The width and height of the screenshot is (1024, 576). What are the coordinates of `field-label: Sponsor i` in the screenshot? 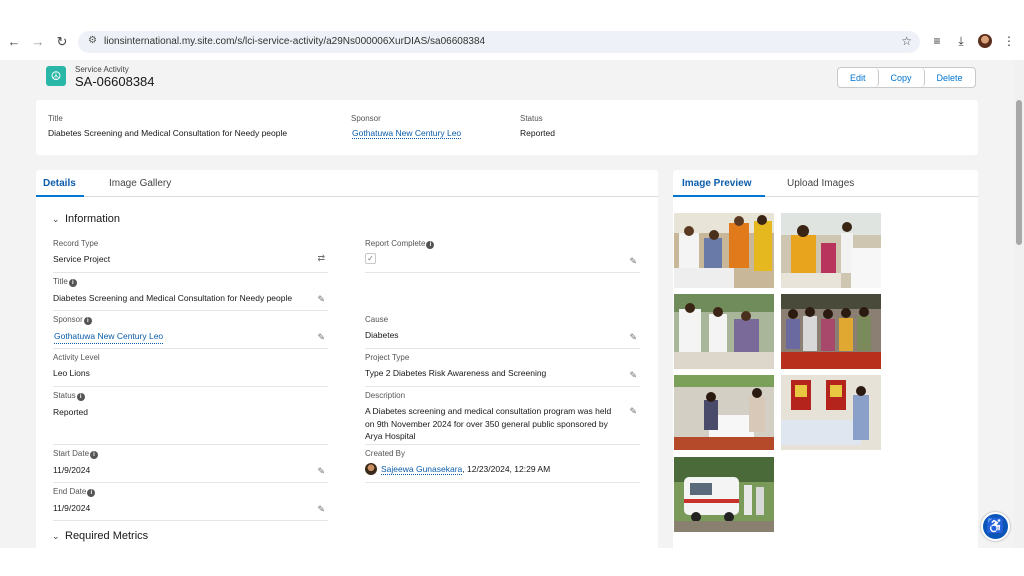 It's located at (190, 320).